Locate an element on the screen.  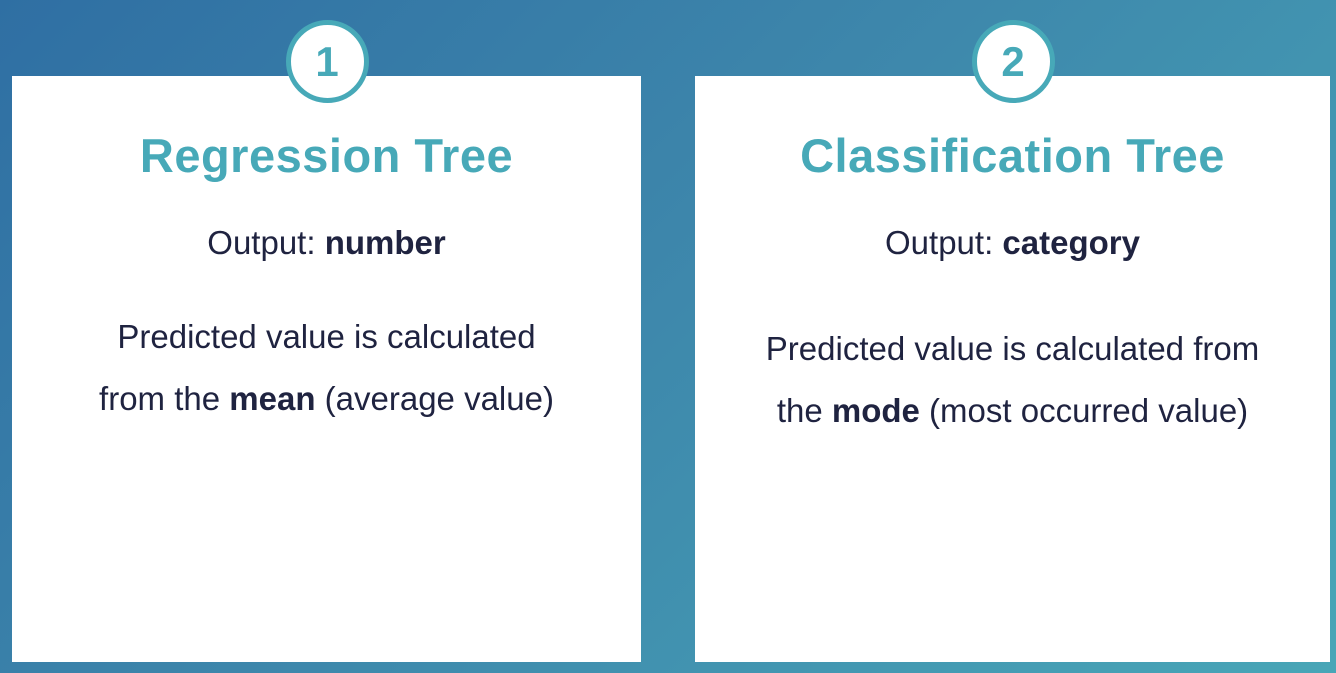
step-number-badge: 1 is located at coordinates (327, 61).